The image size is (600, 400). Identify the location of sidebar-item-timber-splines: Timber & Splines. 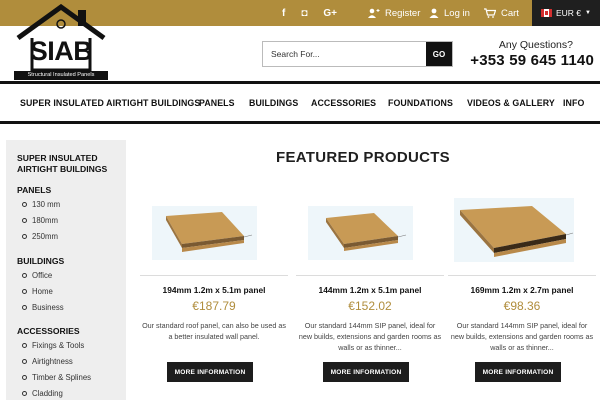
(56, 377).